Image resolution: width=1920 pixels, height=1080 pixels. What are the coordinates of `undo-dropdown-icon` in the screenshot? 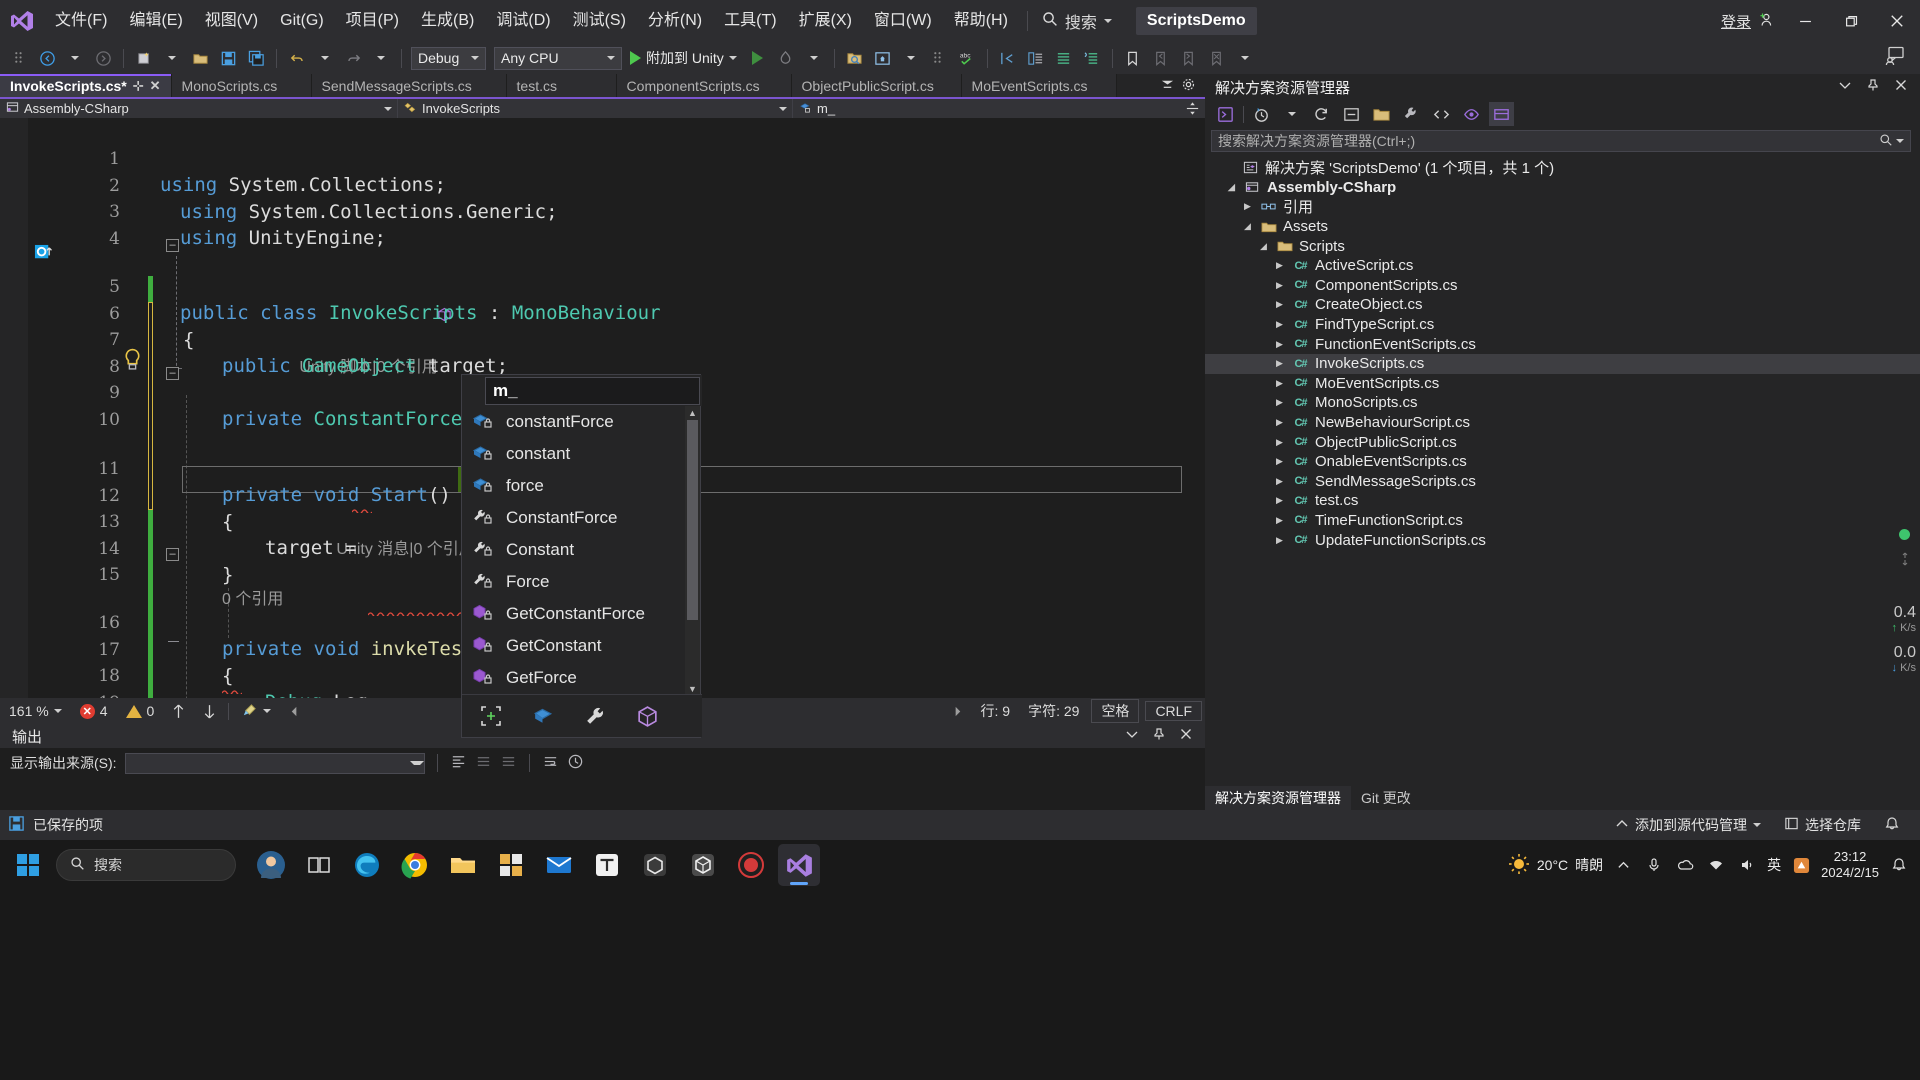 It's located at (325, 58).